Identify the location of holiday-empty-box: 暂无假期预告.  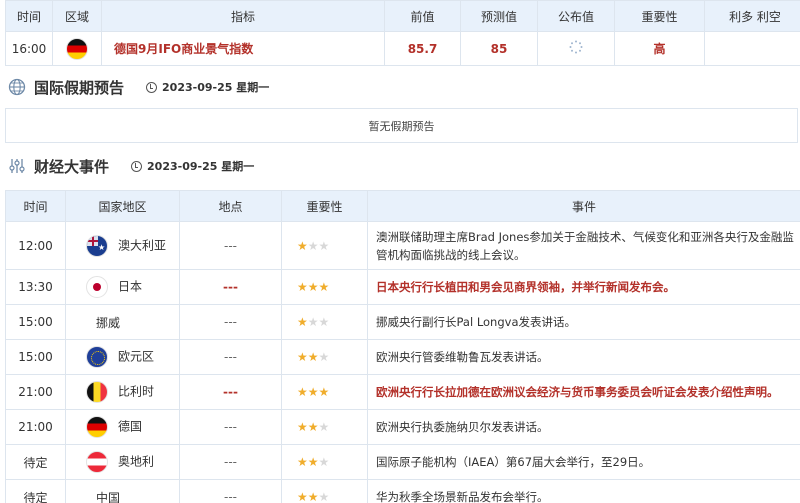
(401, 125).